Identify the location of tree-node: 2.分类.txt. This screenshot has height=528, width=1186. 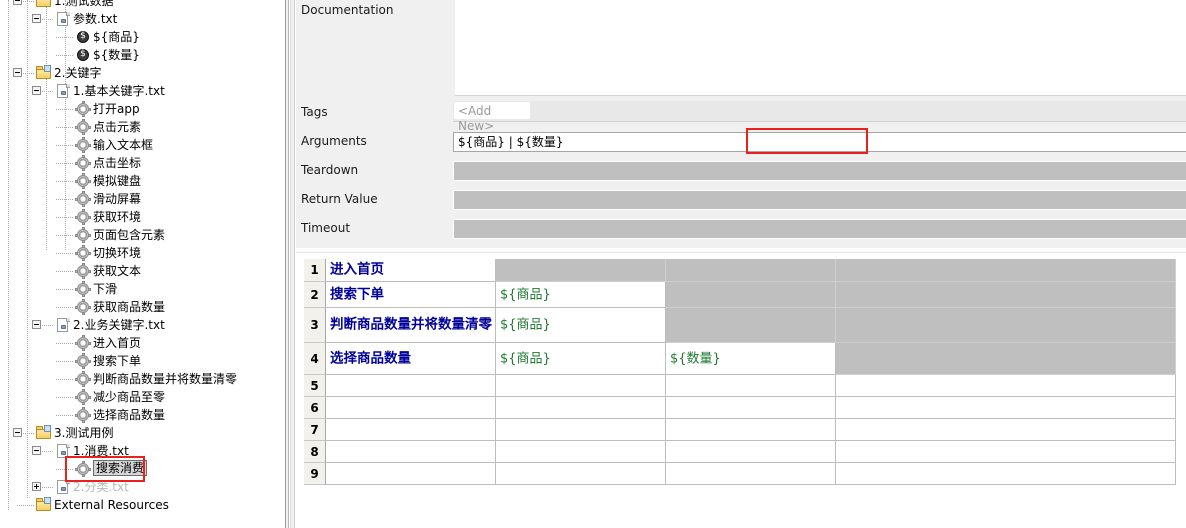
(142, 487).